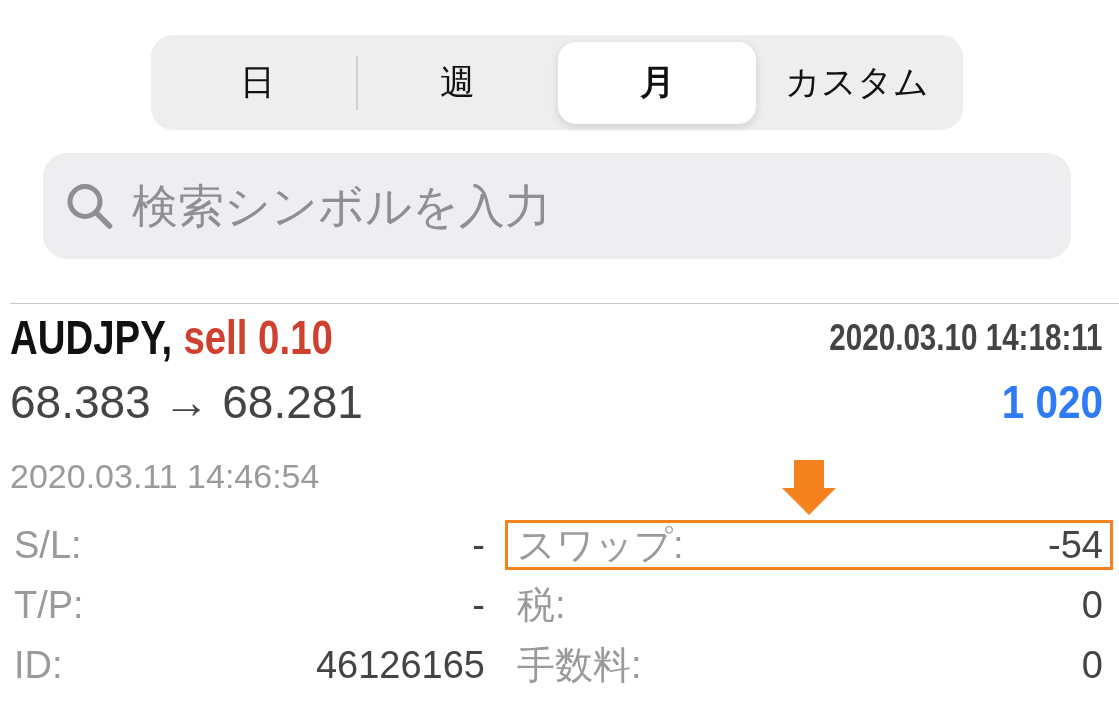 The height and width of the screenshot is (711, 1119). I want to click on detail-label: T/P:, so click(49, 605).